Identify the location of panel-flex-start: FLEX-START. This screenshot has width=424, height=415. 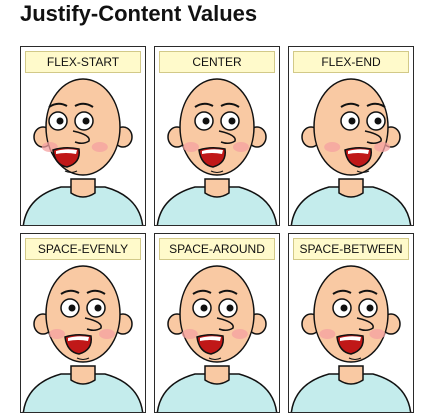
(83, 136).